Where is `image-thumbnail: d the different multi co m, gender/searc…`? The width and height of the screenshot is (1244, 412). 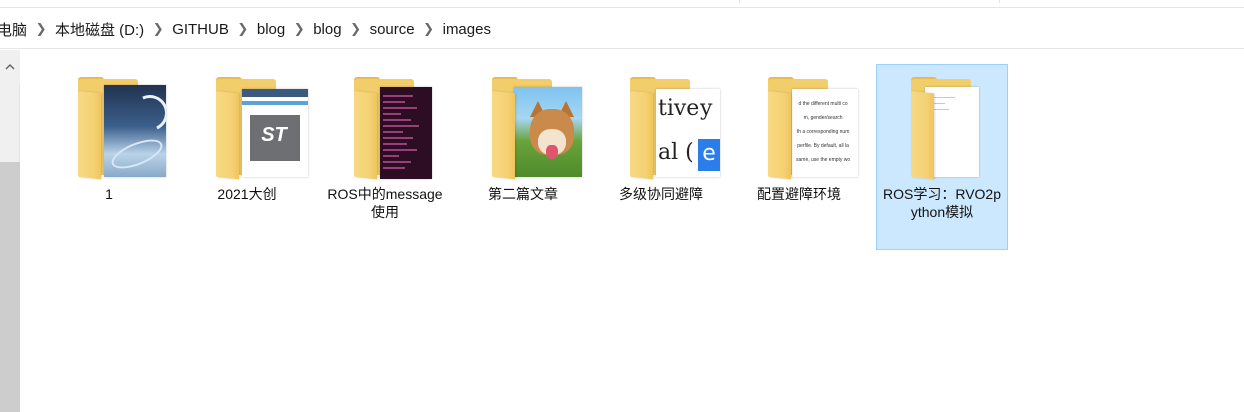 image-thumbnail: d the different multi co m, gender/searc… is located at coordinates (825, 133).